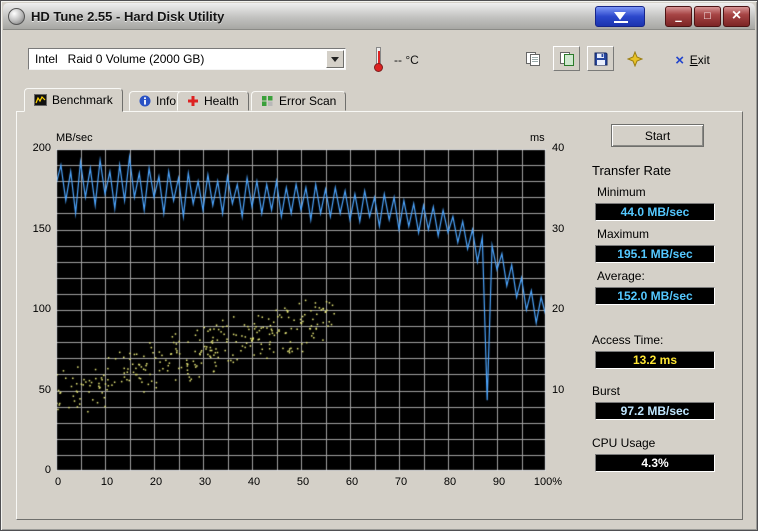 The width and height of the screenshot is (758, 531). Describe the element at coordinates (379, 16) in the screenshot. I see `titlebar: HD Tune 2.55 - Hard Disk Utility – □ ×` at that location.